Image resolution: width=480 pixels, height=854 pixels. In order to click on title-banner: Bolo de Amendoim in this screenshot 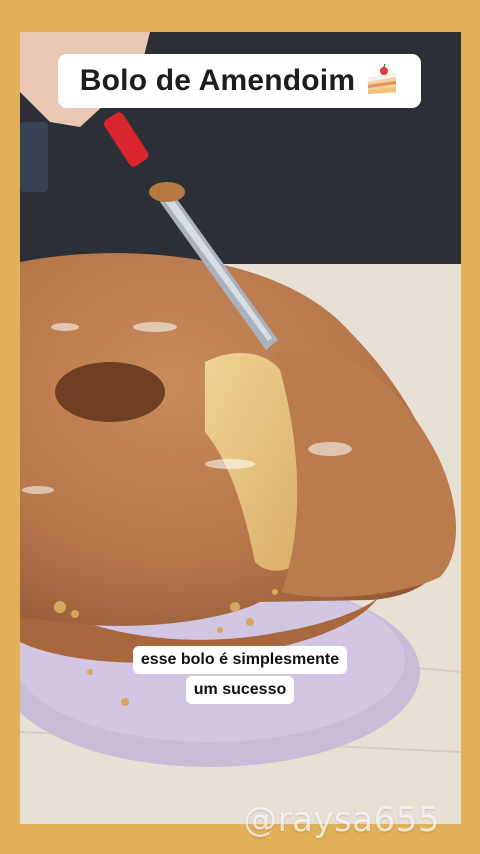, I will do `click(239, 81)`.